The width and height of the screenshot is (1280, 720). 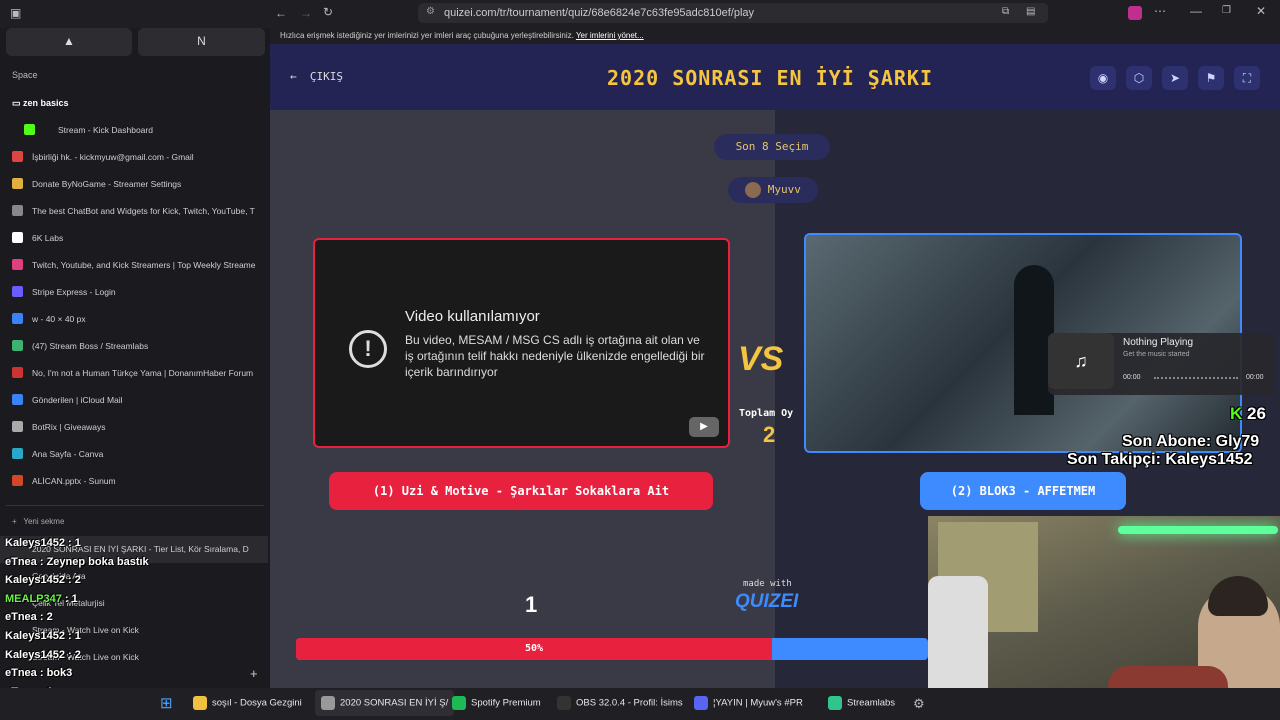 I want to click on add-icon: +, so click(x=254, y=673).